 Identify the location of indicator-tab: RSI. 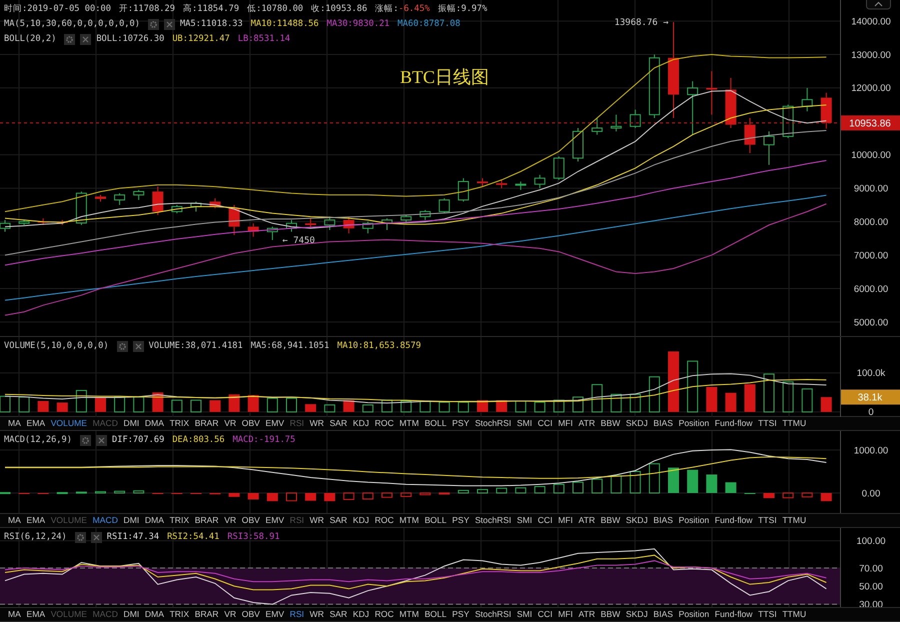
(297, 614).